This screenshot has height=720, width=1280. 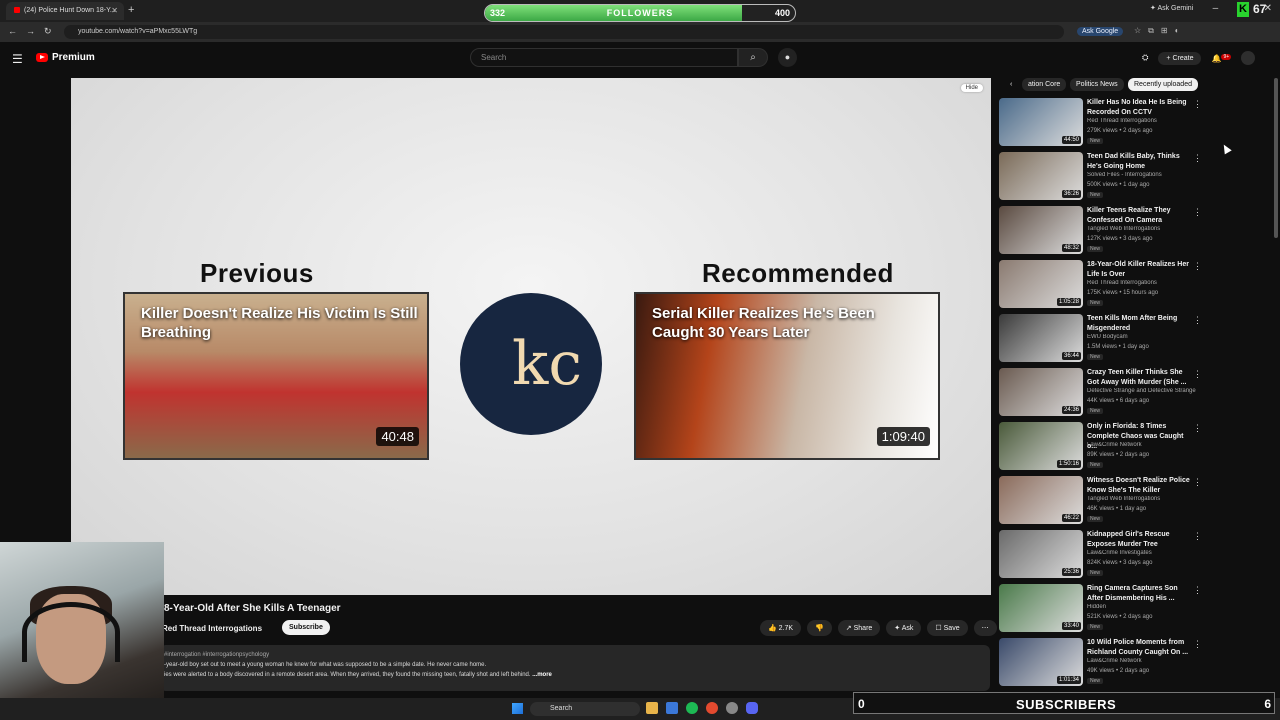 I want to click on dislike-button: 👎, so click(x=819, y=628).